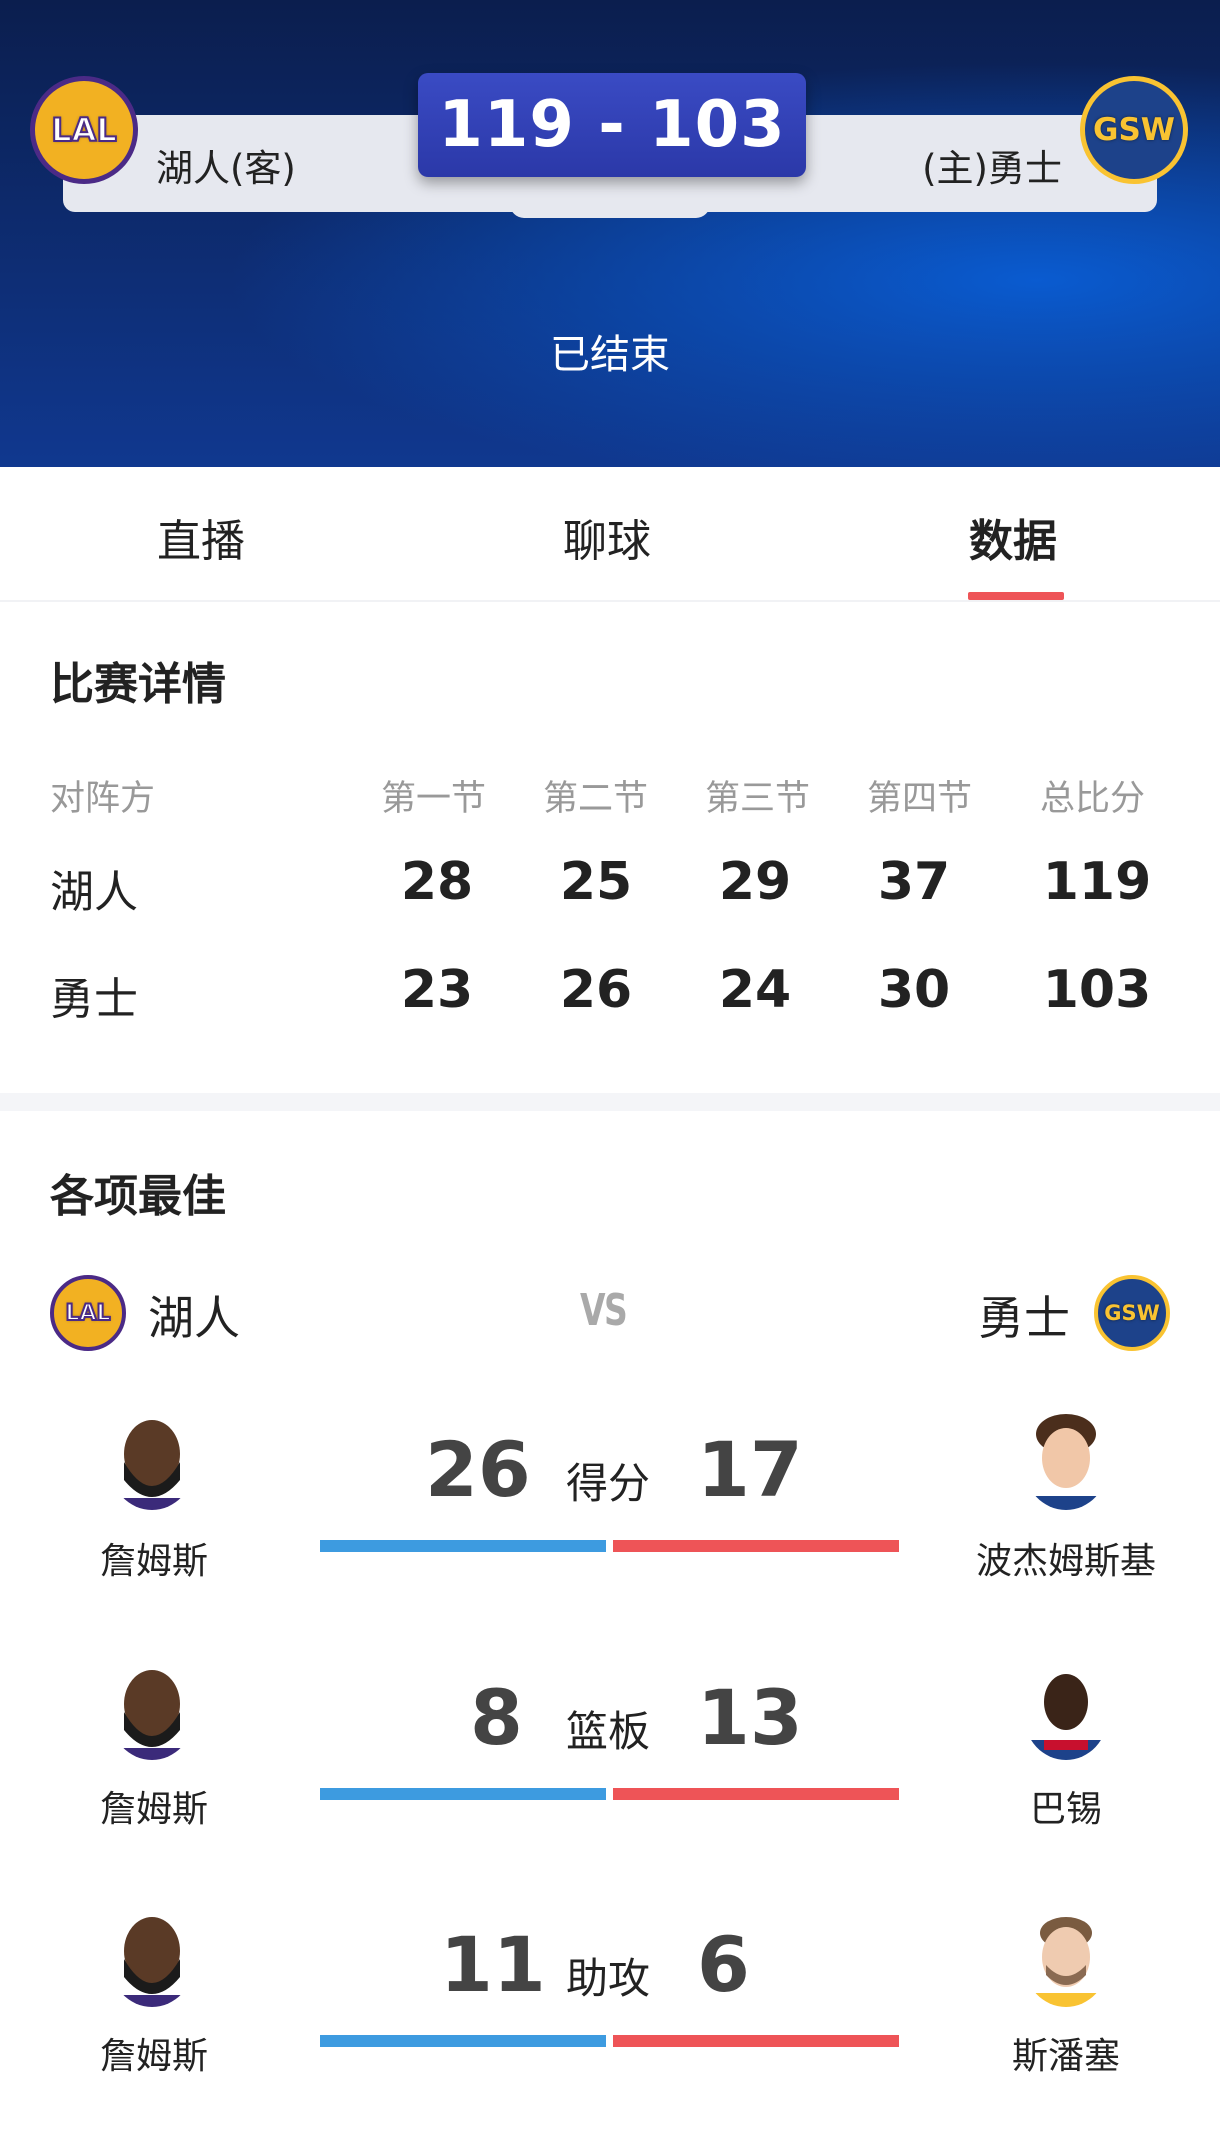 This screenshot has width=1220, height=2134. I want to click on game-status: 已结束, so click(610, 355).